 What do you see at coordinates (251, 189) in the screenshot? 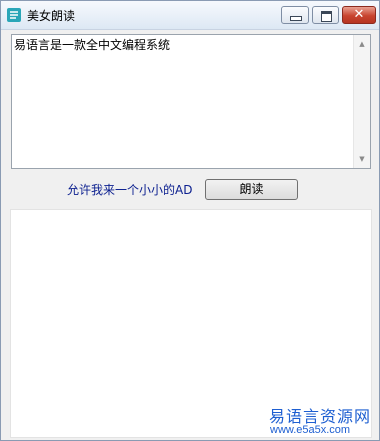
I see `read-aloud-button: 朗读` at bounding box center [251, 189].